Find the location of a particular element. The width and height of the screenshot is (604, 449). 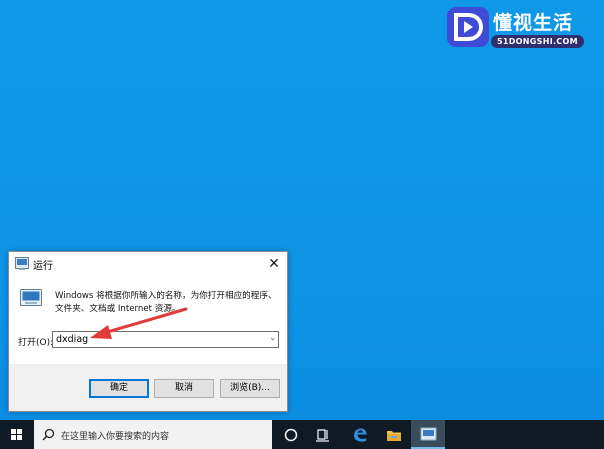

edge-icon is located at coordinates (360, 435).